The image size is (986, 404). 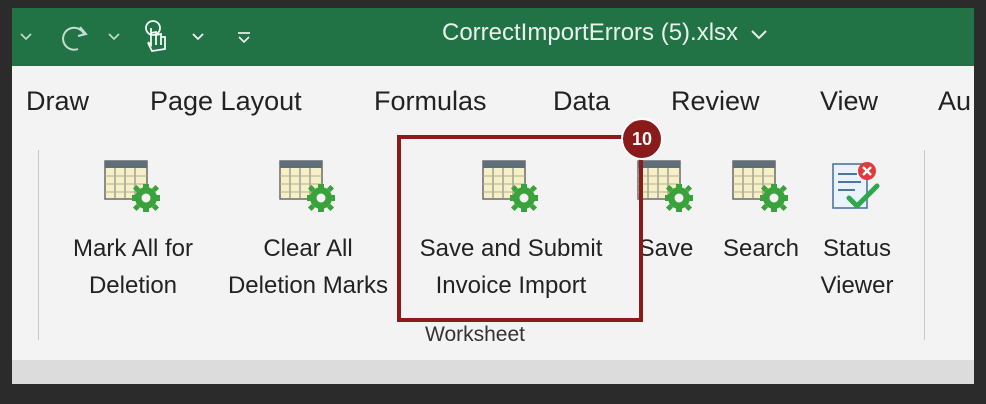 I want to click on window-title: CorrectImportErrors (5).xlsx, so click(x=604, y=33).